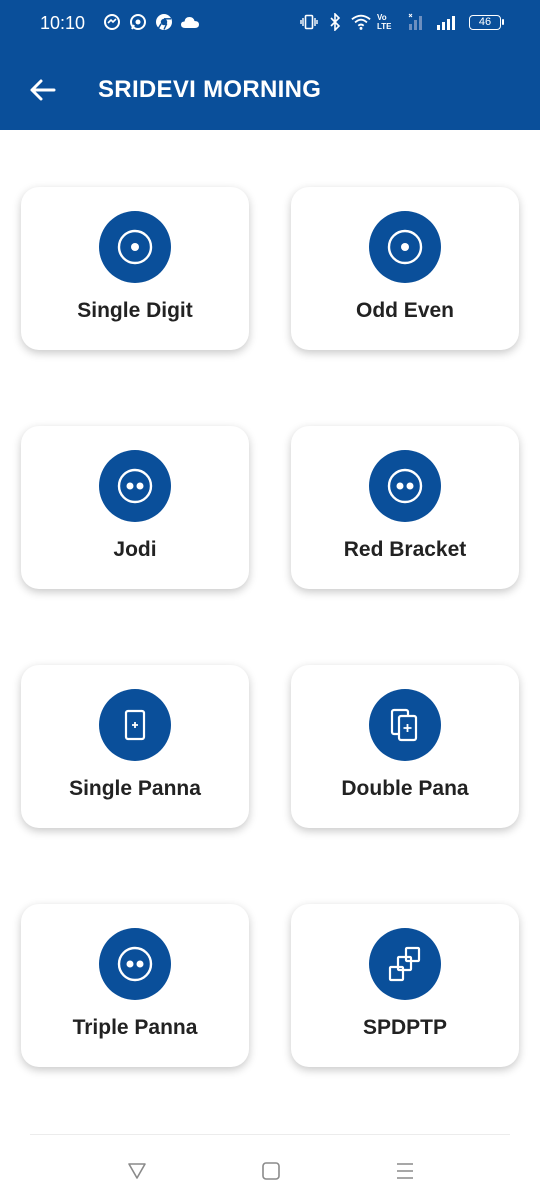 The width and height of the screenshot is (540, 1204). I want to click on battery-indicator: 46, so click(486, 22).